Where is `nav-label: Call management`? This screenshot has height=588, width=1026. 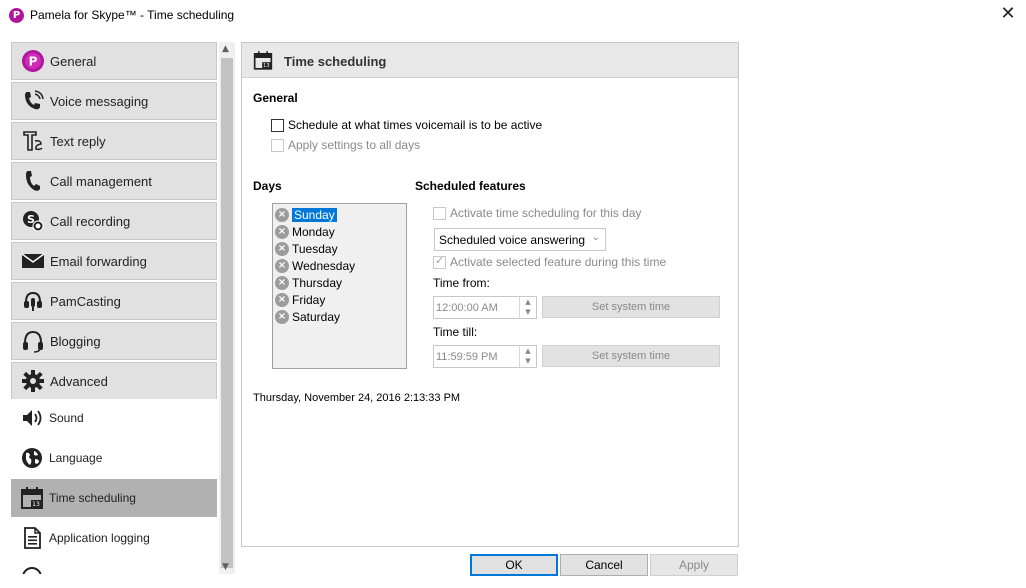 nav-label: Call management is located at coordinates (101, 181).